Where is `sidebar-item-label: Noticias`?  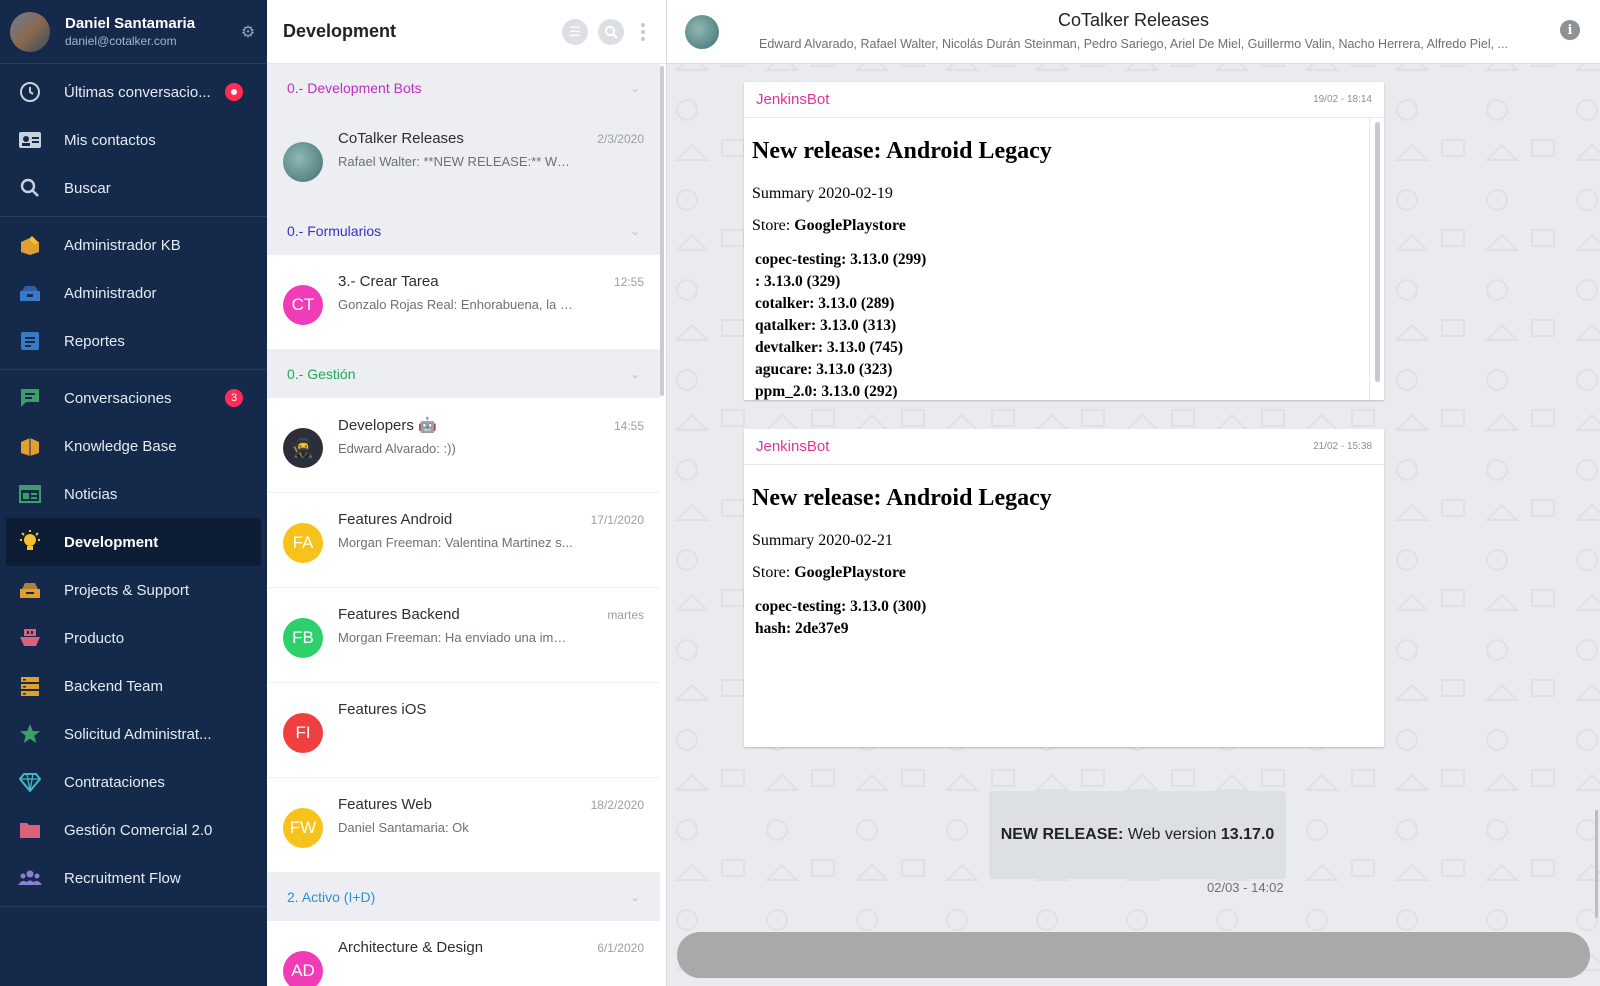 sidebar-item-label: Noticias is located at coordinates (91, 494).